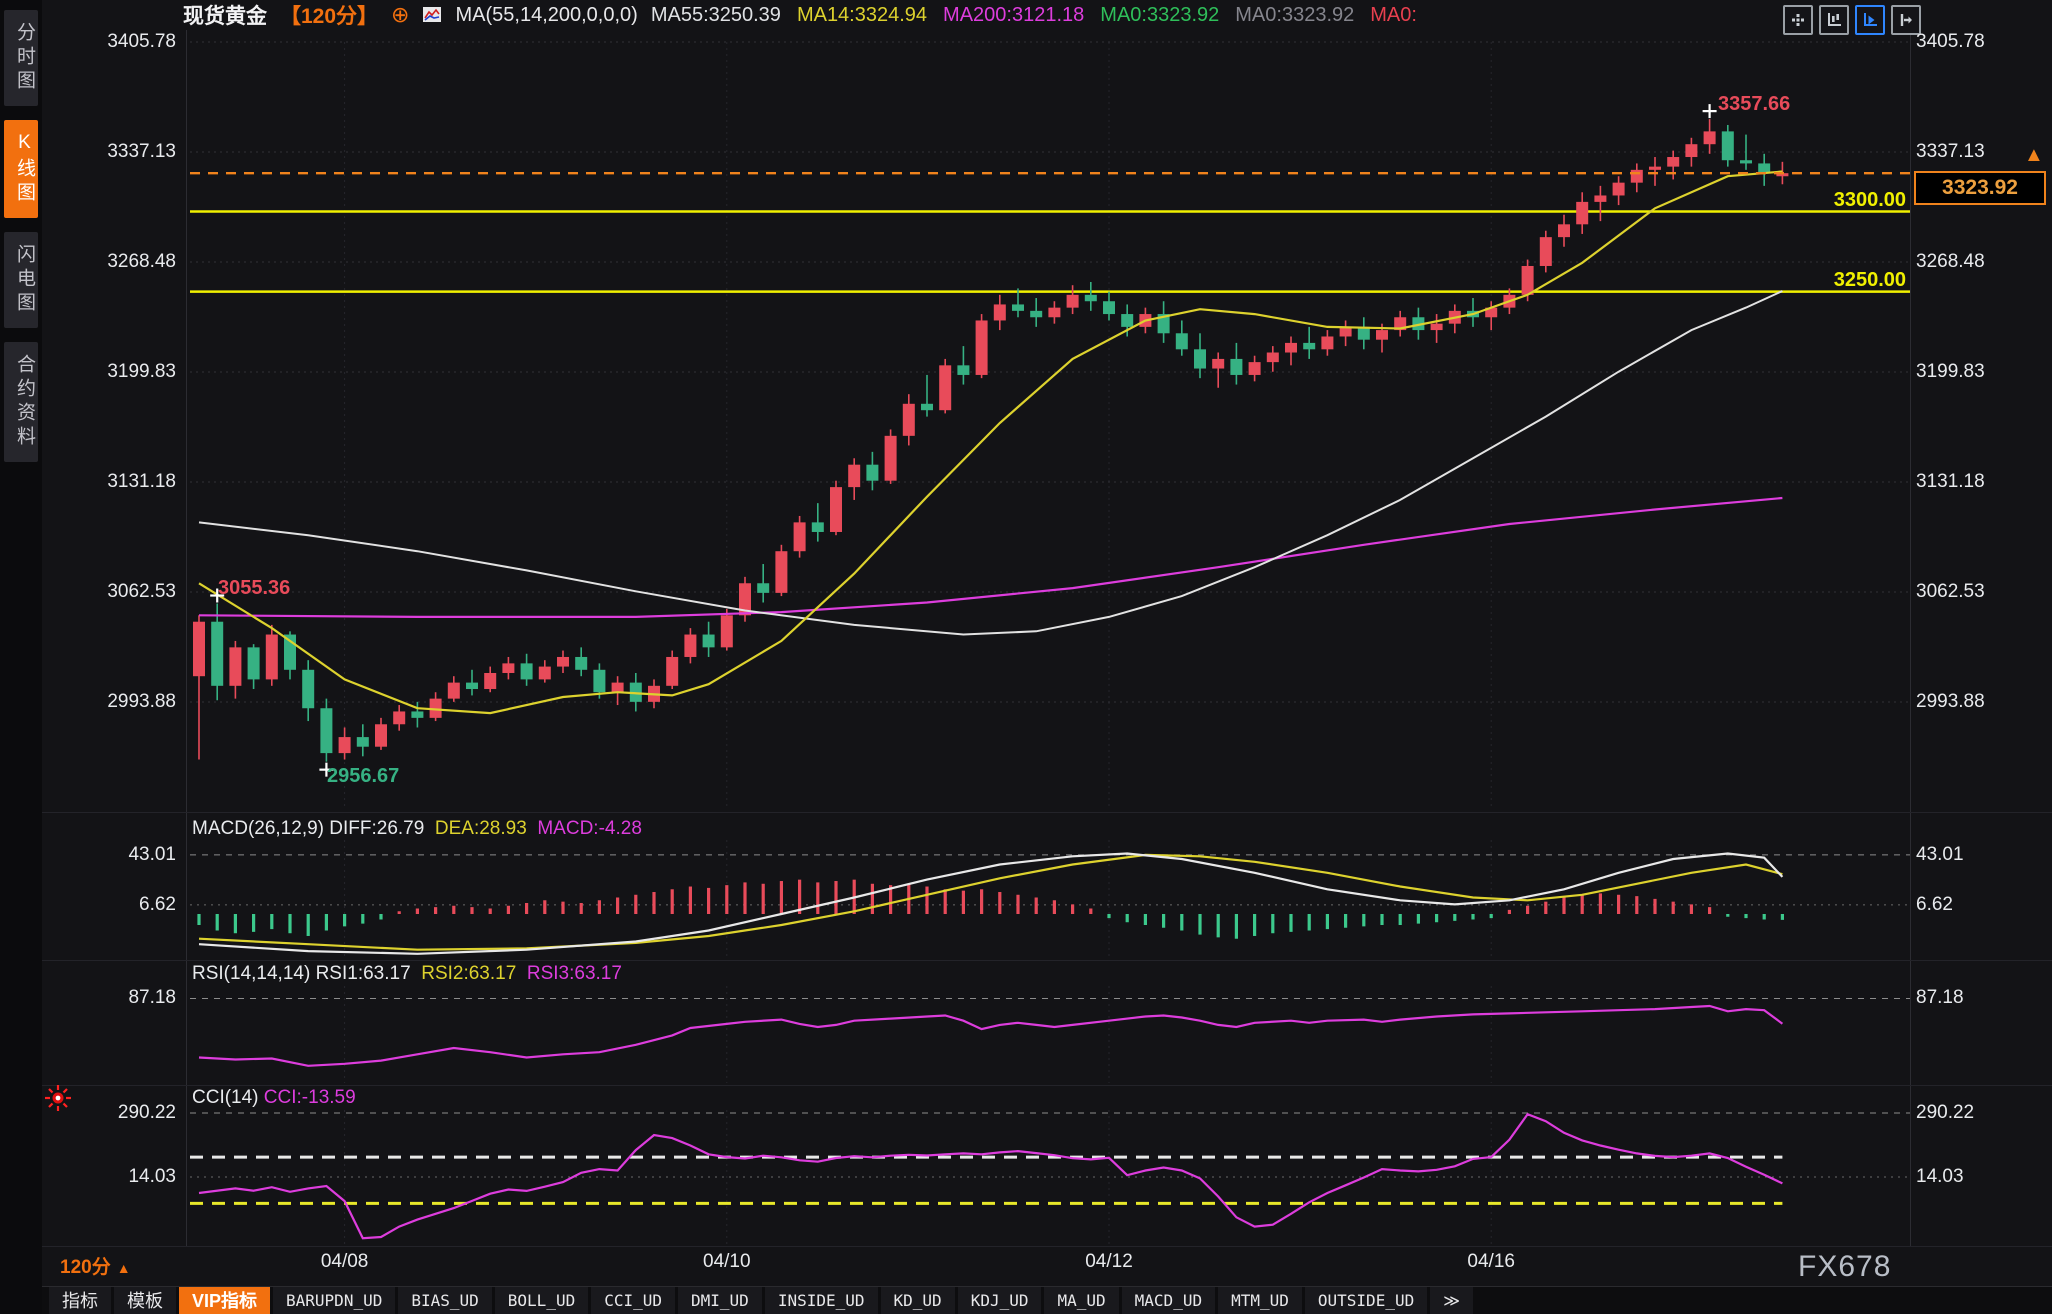  I want to click on rsi-axis-label-left: 87.18, so click(152, 998).